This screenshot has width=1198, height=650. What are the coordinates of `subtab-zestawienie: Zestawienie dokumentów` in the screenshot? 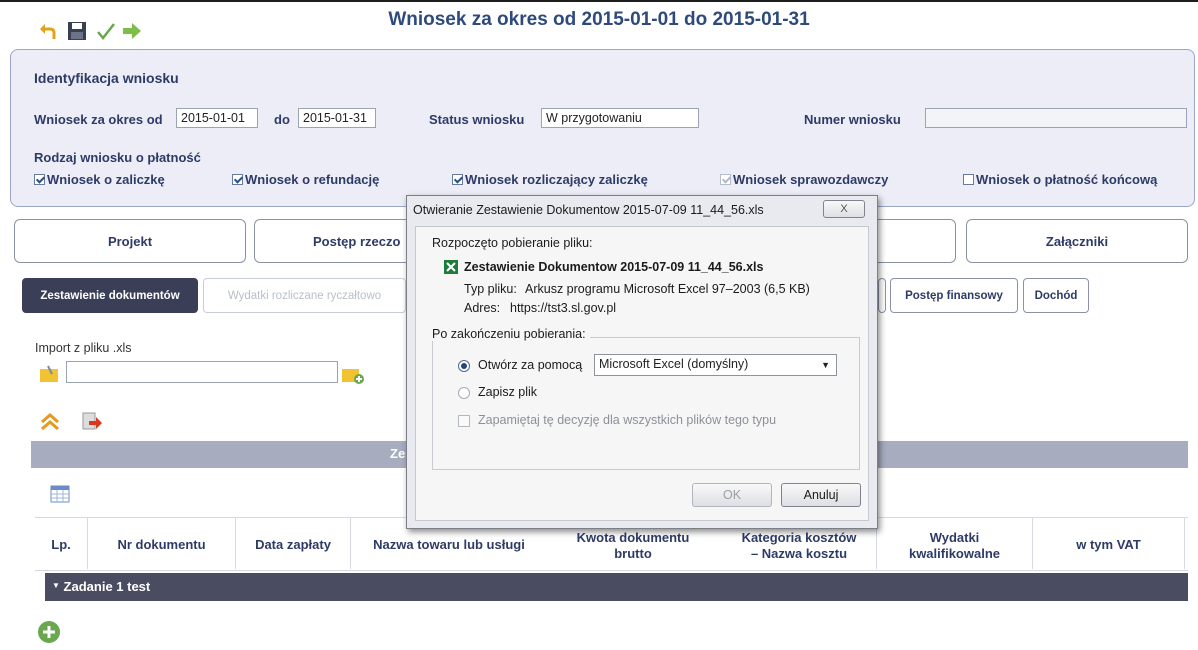 It's located at (110, 295).